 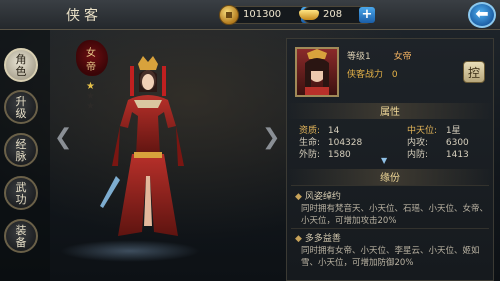 I want to click on fate-item-title: ◆ 风姿绰约, so click(x=318, y=195).